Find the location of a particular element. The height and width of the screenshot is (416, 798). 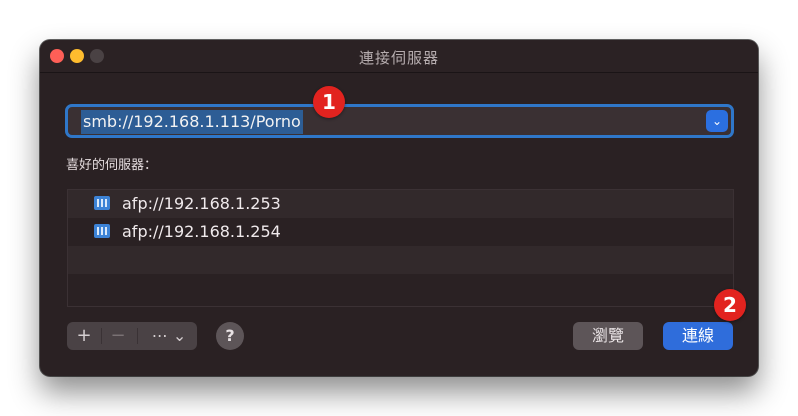

connect-button: 連線 is located at coordinates (698, 336).